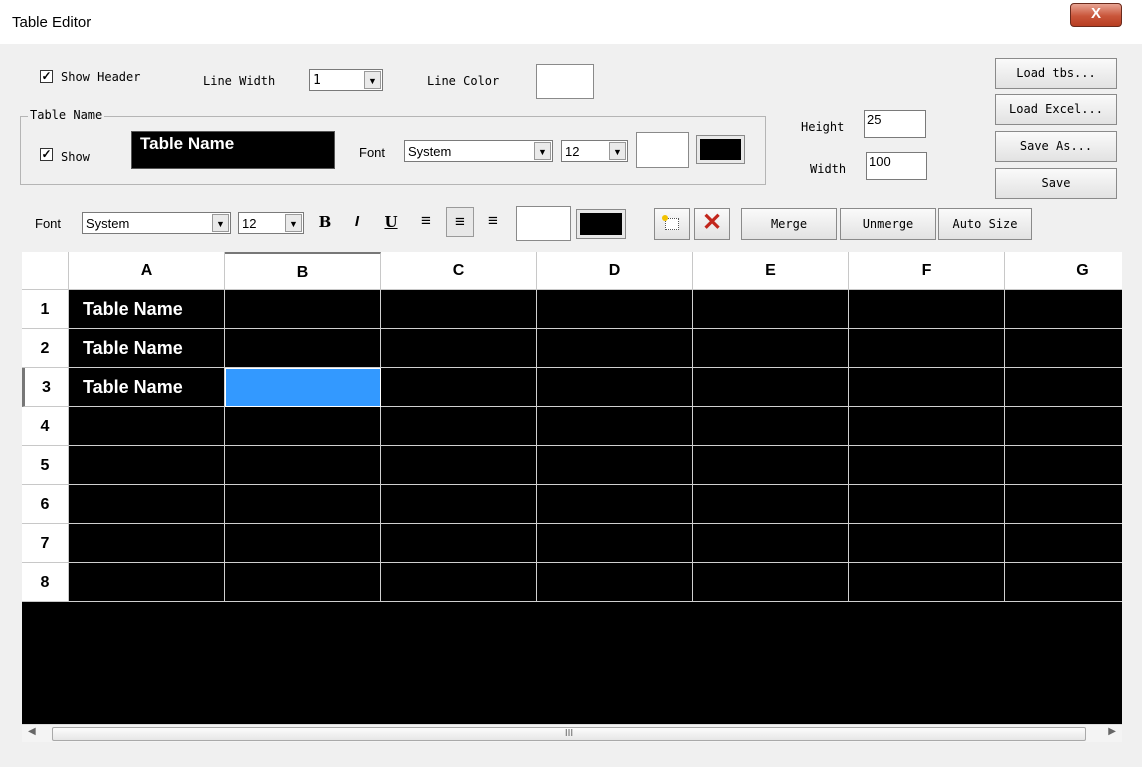 Image resolution: width=1142 pixels, height=767 pixels. Describe the element at coordinates (493, 221) in the screenshot. I see `align-right-icon: ≡` at that location.